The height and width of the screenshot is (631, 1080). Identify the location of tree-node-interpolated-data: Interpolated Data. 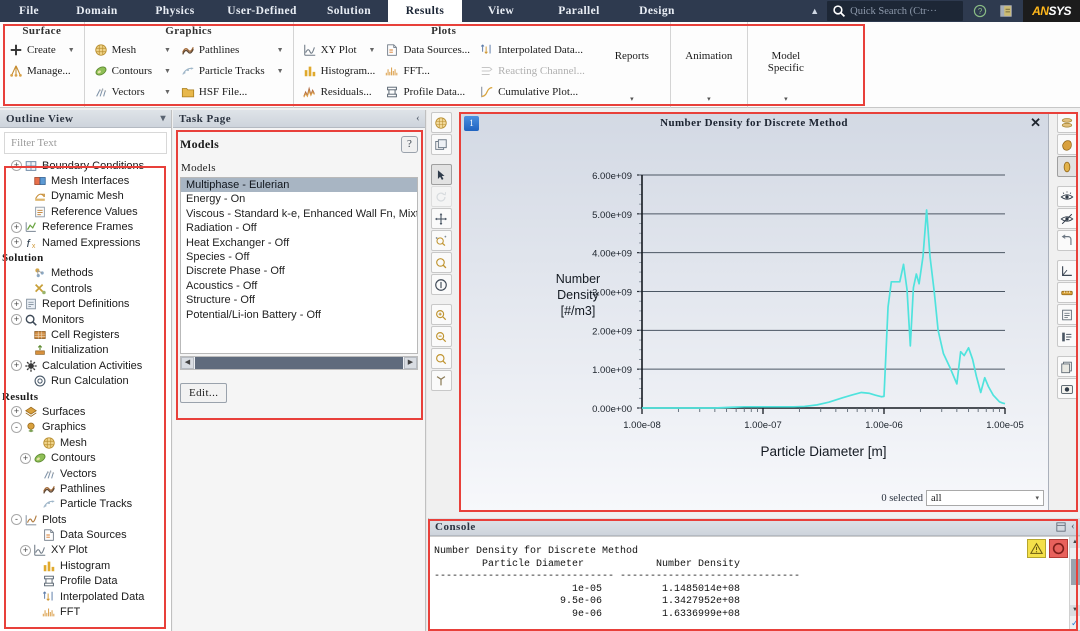
(85, 596).